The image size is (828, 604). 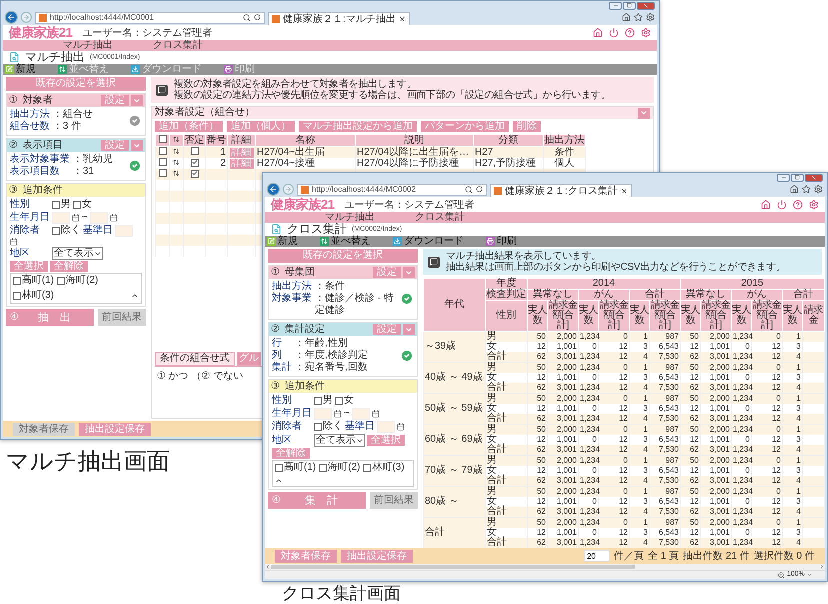 What do you see at coordinates (392, 190) in the screenshot?
I see `address-bar: http://localhost:4444/MC0002` at bounding box center [392, 190].